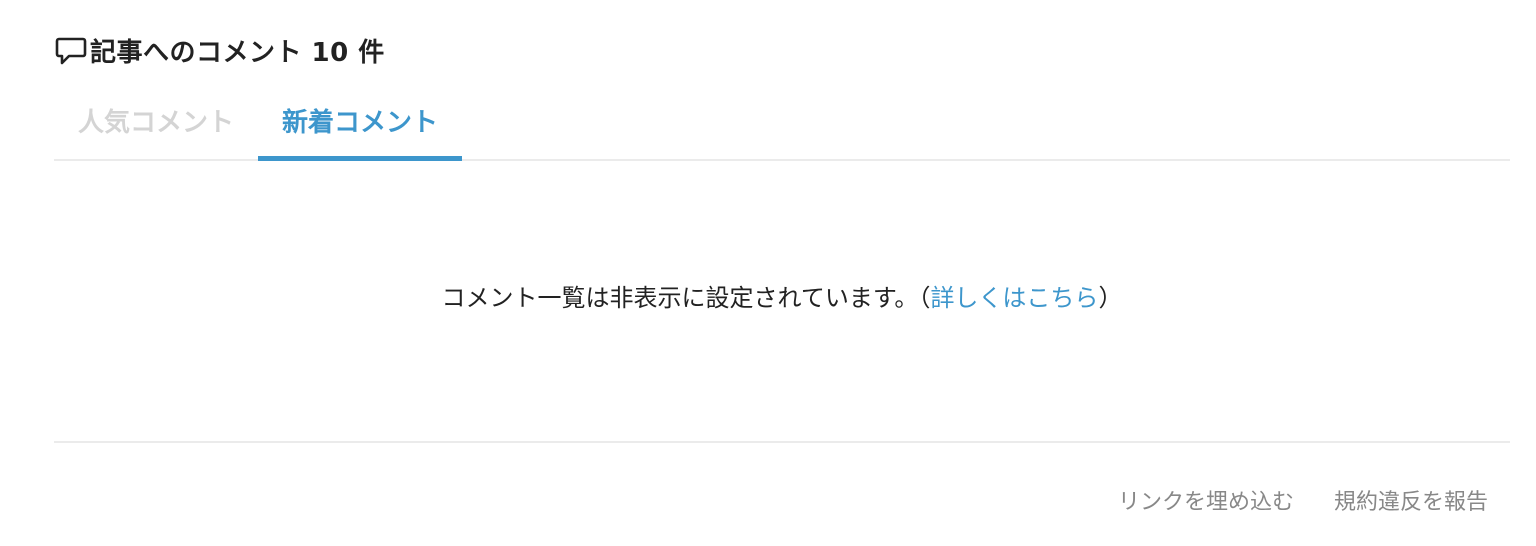 The image size is (1536, 546). Describe the element at coordinates (72, 50) in the screenshot. I see `speech-bubble-icon` at that location.